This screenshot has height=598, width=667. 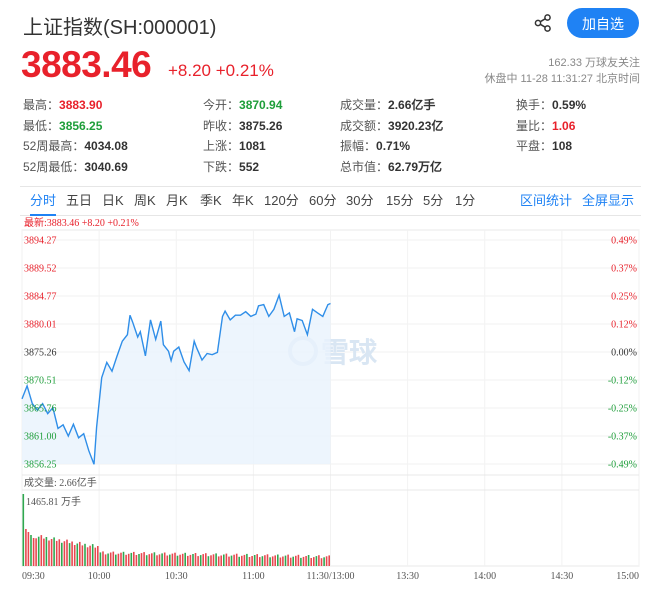 I want to click on y-tick-label: 3856.25, so click(x=40, y=465).